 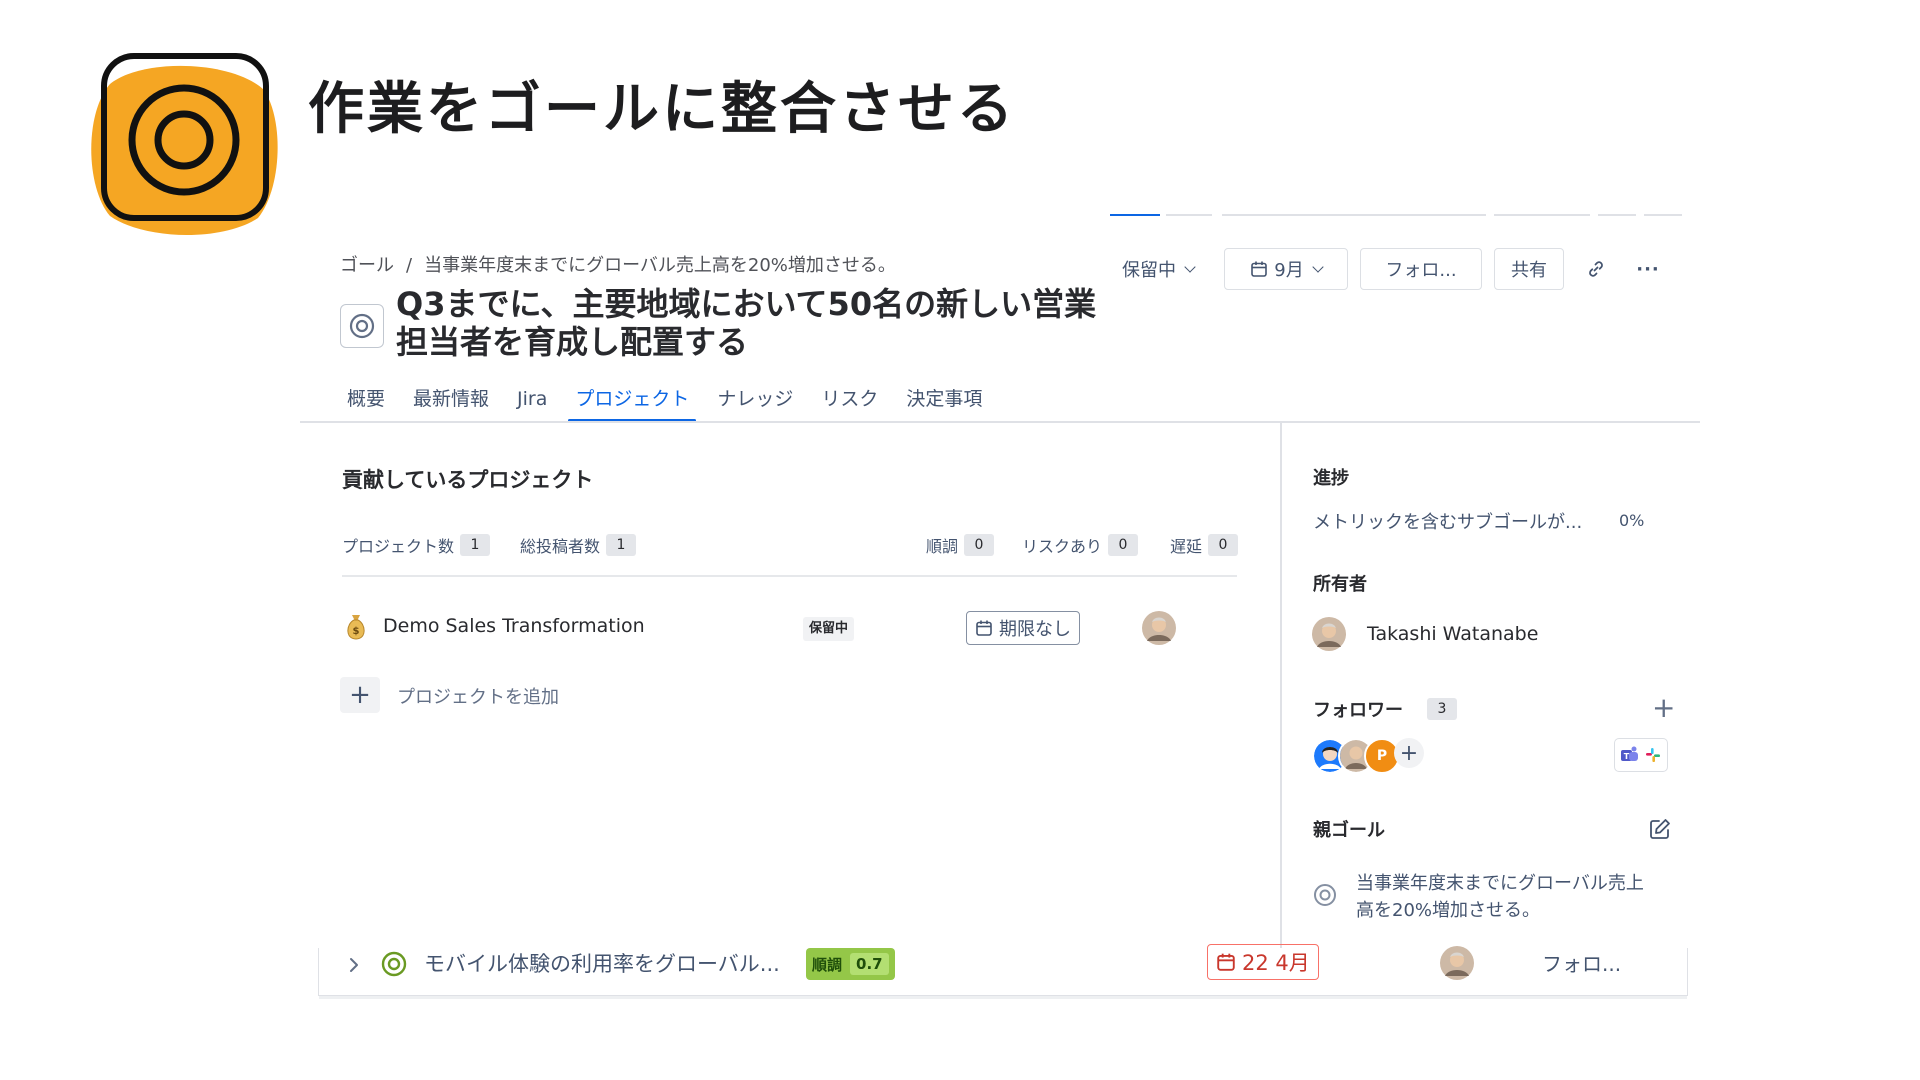 I want to click on integrations-button: T, so click(x=1641, y=755).